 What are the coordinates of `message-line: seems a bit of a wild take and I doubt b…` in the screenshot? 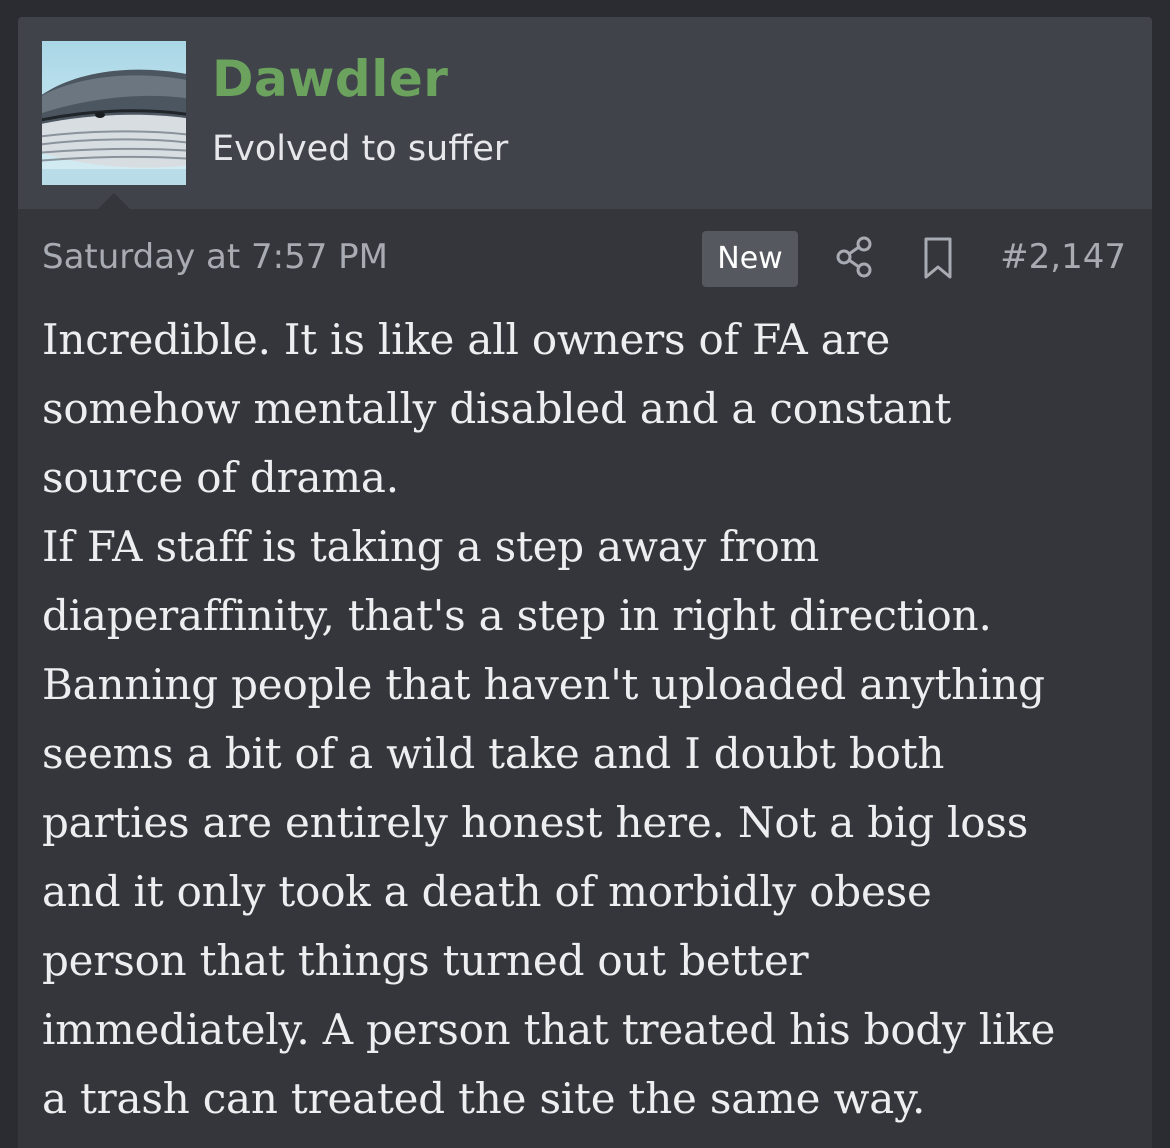 It's located at (493, 753).